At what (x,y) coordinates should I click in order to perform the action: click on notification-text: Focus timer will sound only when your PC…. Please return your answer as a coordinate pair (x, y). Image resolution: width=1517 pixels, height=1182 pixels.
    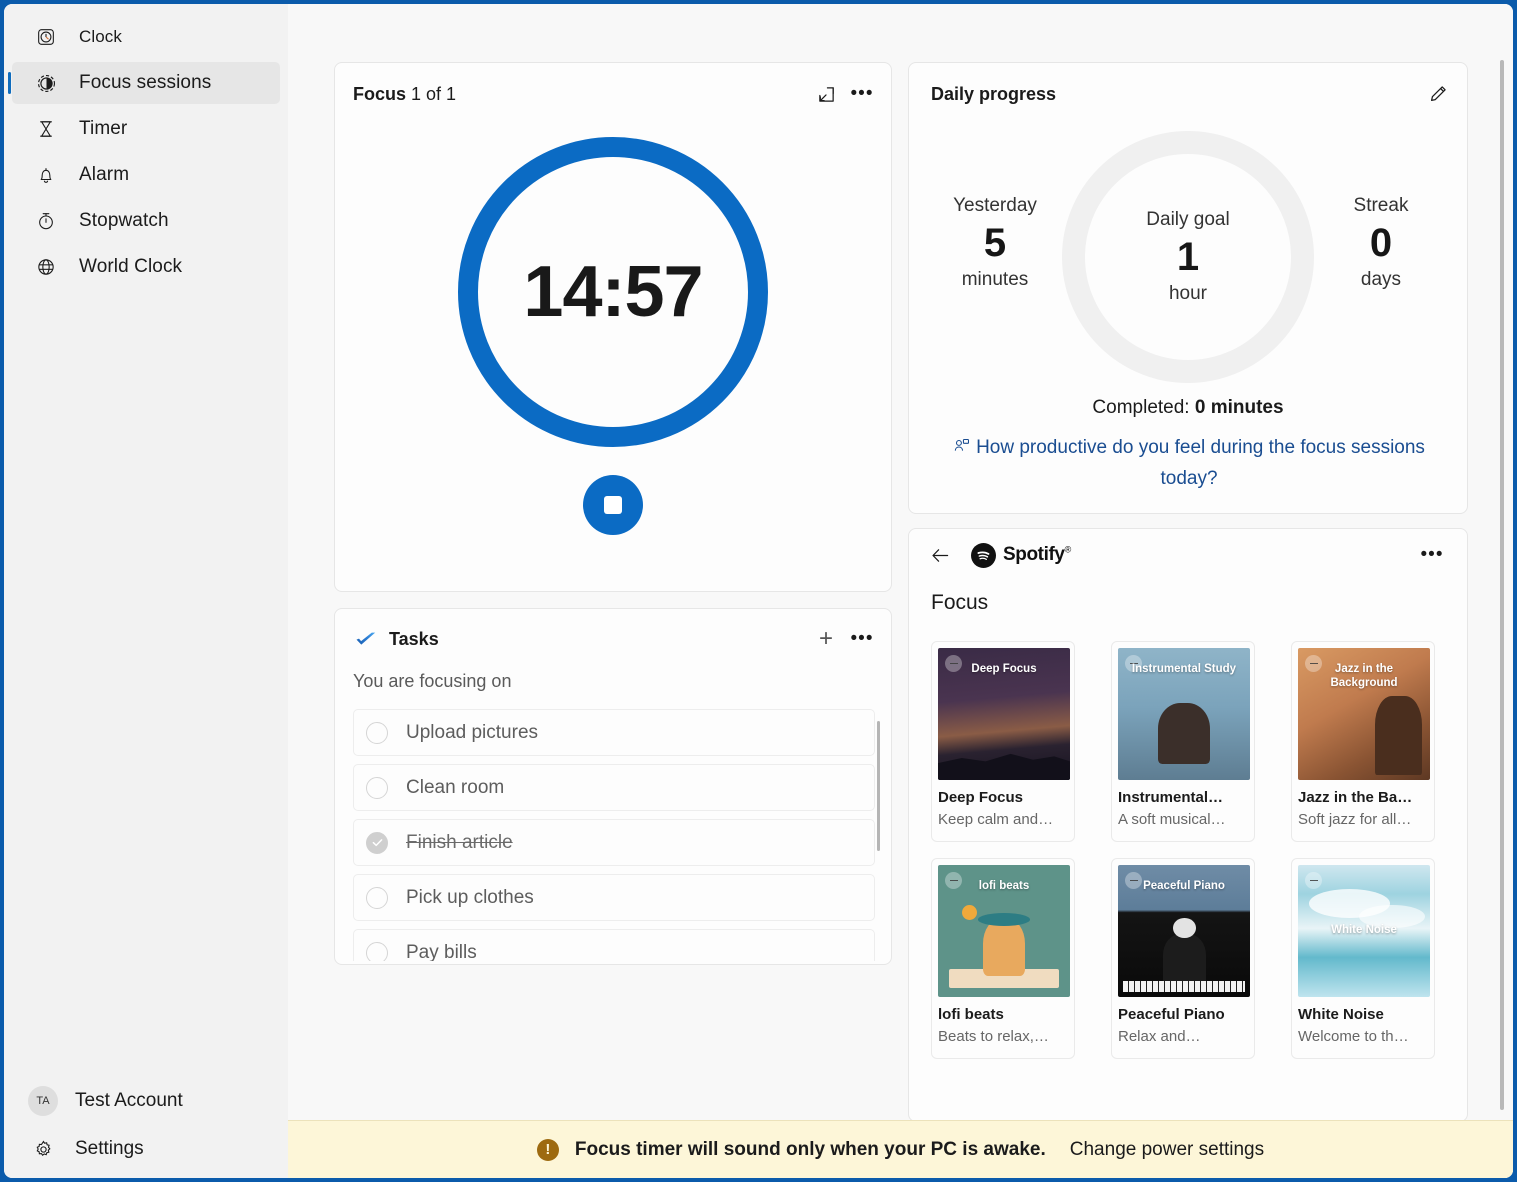
    Looking at the image, I should click on (810, 1149).